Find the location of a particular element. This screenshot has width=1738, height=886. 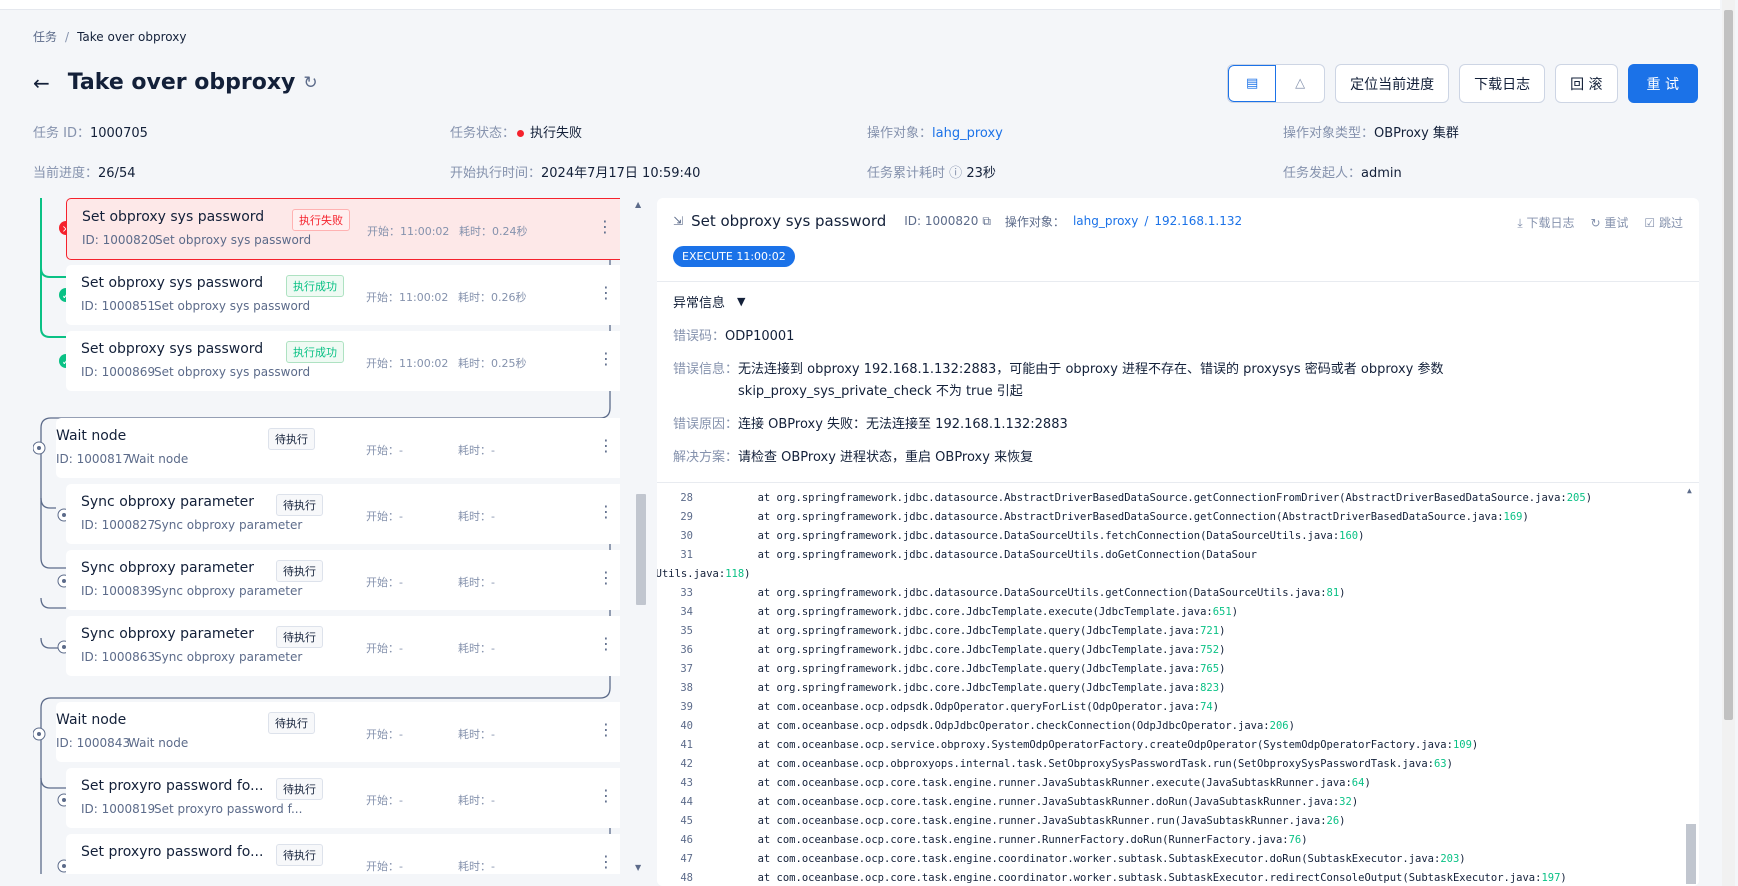

copy-icon: ⧉ is located at coordinates (986, 221).